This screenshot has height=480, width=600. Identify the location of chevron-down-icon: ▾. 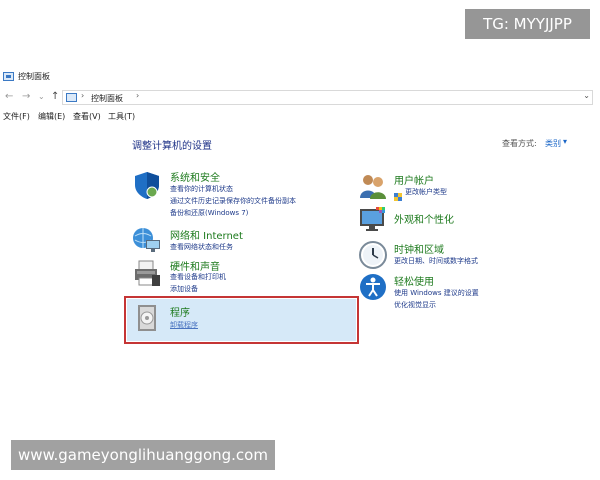
(565, 141).